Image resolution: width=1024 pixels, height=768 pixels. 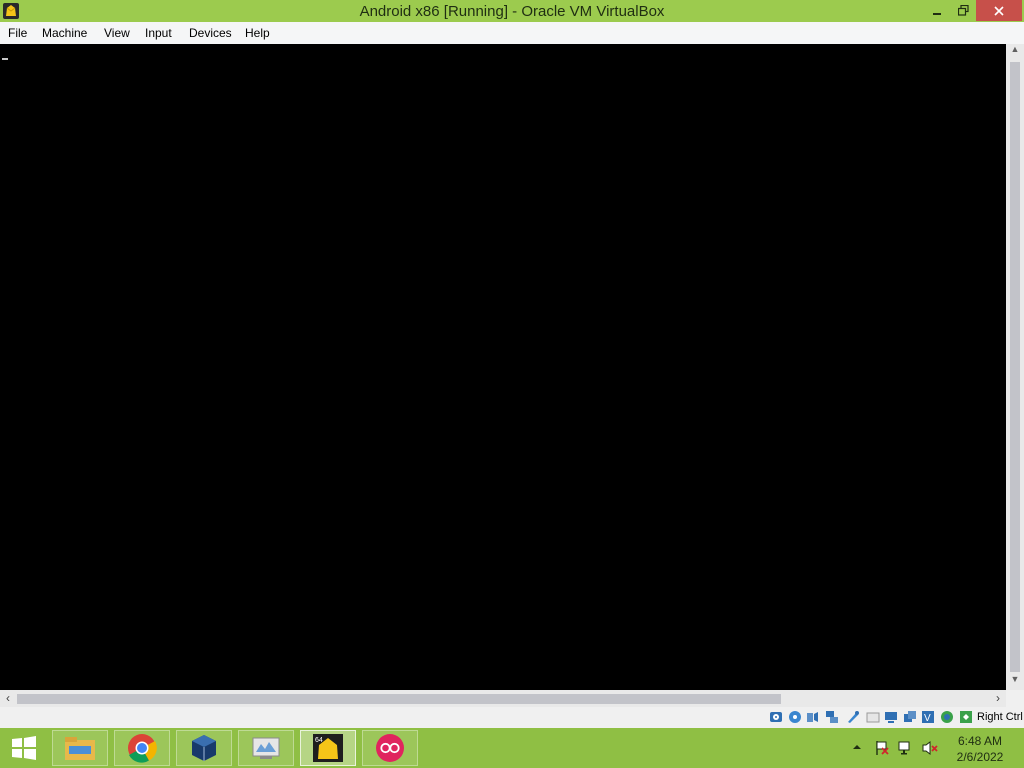 I want to click on svg-text: V, so click(x=927, y=718).